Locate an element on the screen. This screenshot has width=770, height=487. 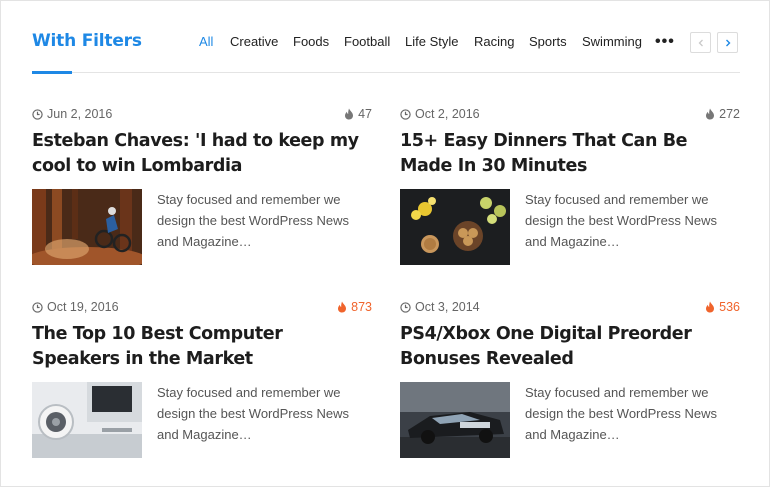
block-title: With Filters is located at coordinates (87, 41).